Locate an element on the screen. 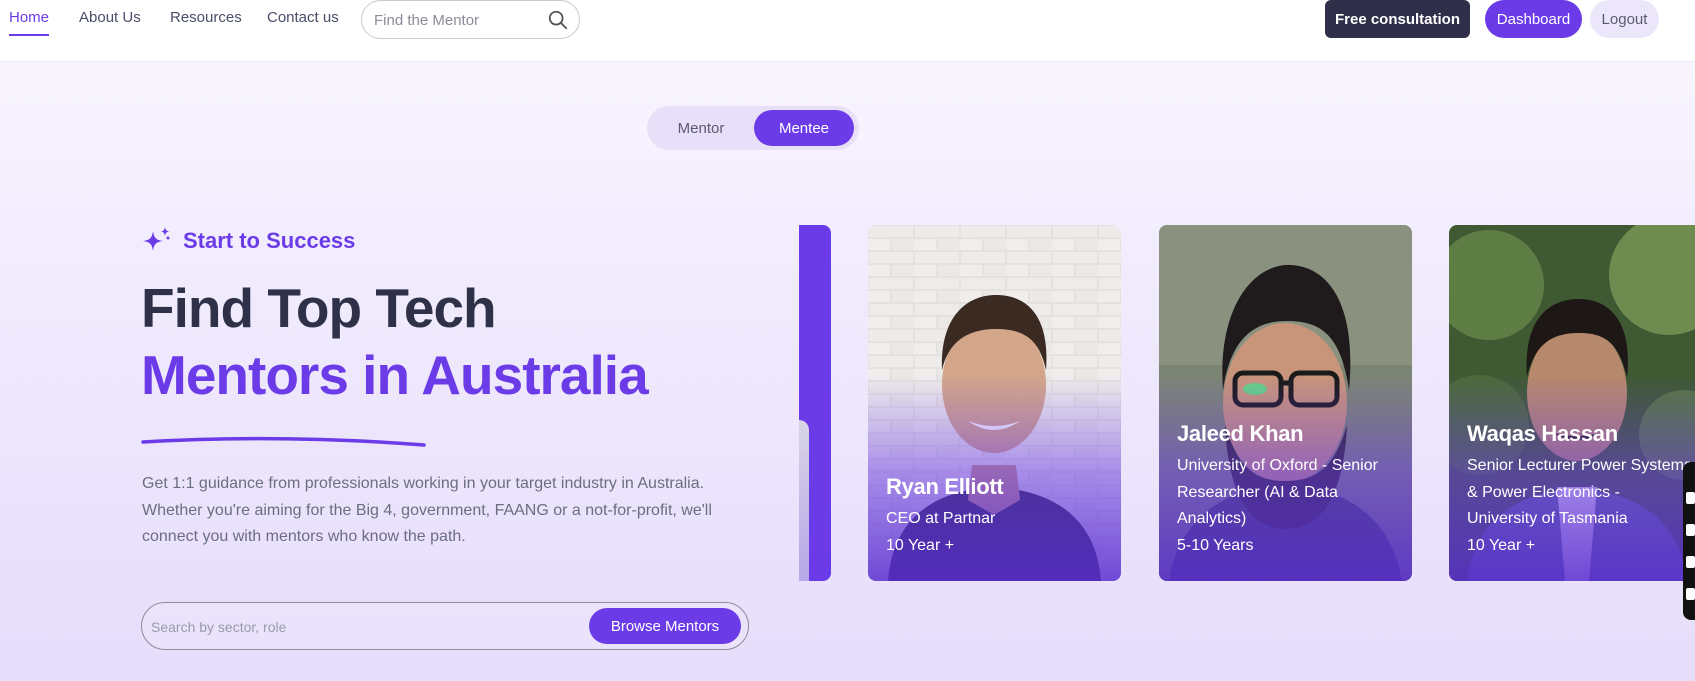 This screenshot has height=681, width=1695. sector-search-input is located at coordinates (361, 627).